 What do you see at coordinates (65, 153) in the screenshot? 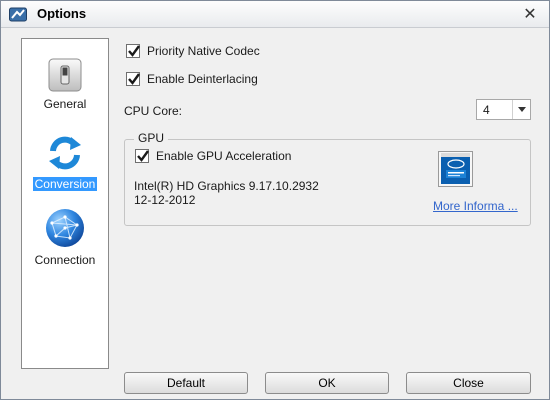
I see `refresh-arrows-icon` at bounding box center [65, 153].